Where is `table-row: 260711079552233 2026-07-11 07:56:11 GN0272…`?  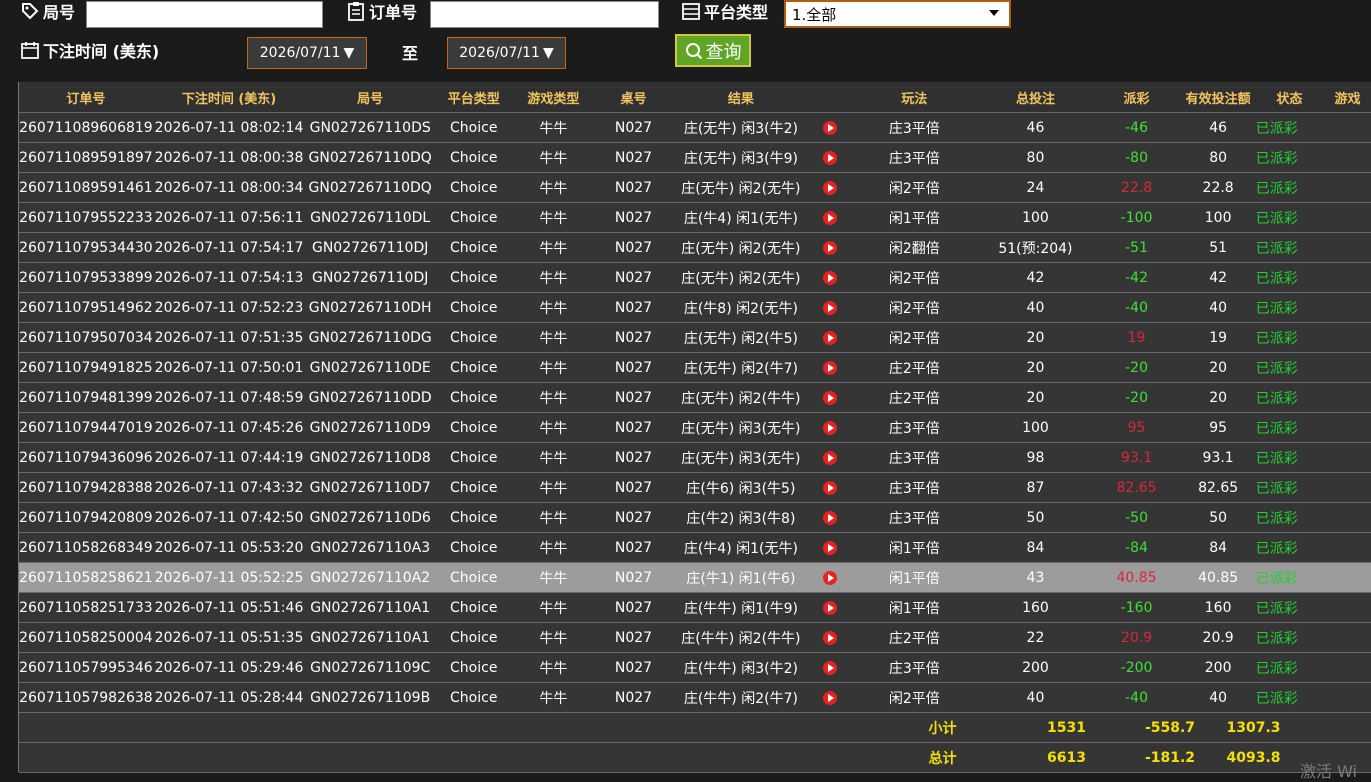
table-row: 260711079552233 2026-07-11 07:56:11 GN0272… is located at coordinates (695, 218).